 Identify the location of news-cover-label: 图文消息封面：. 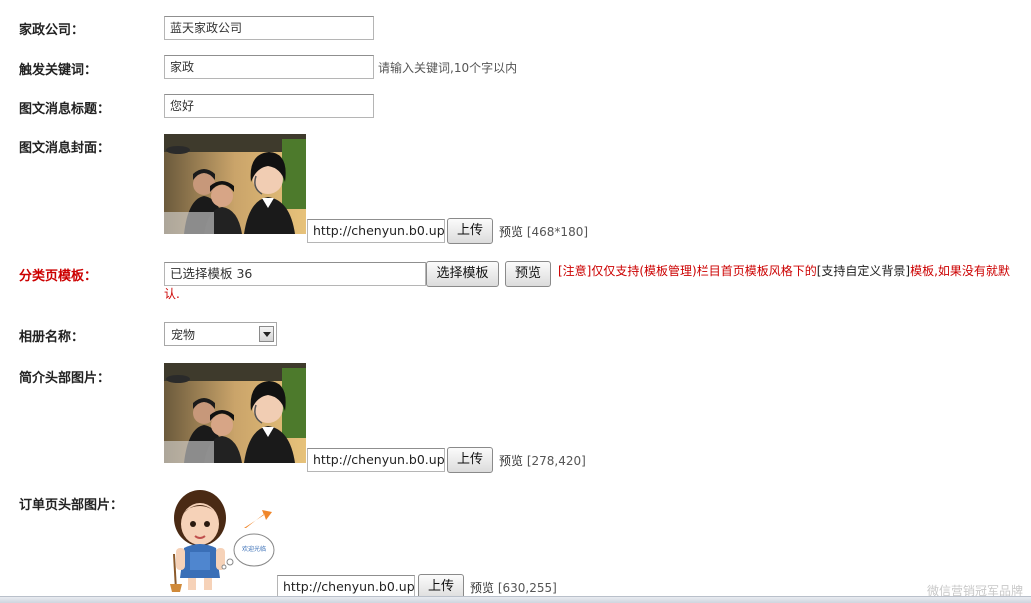
(65, 148).